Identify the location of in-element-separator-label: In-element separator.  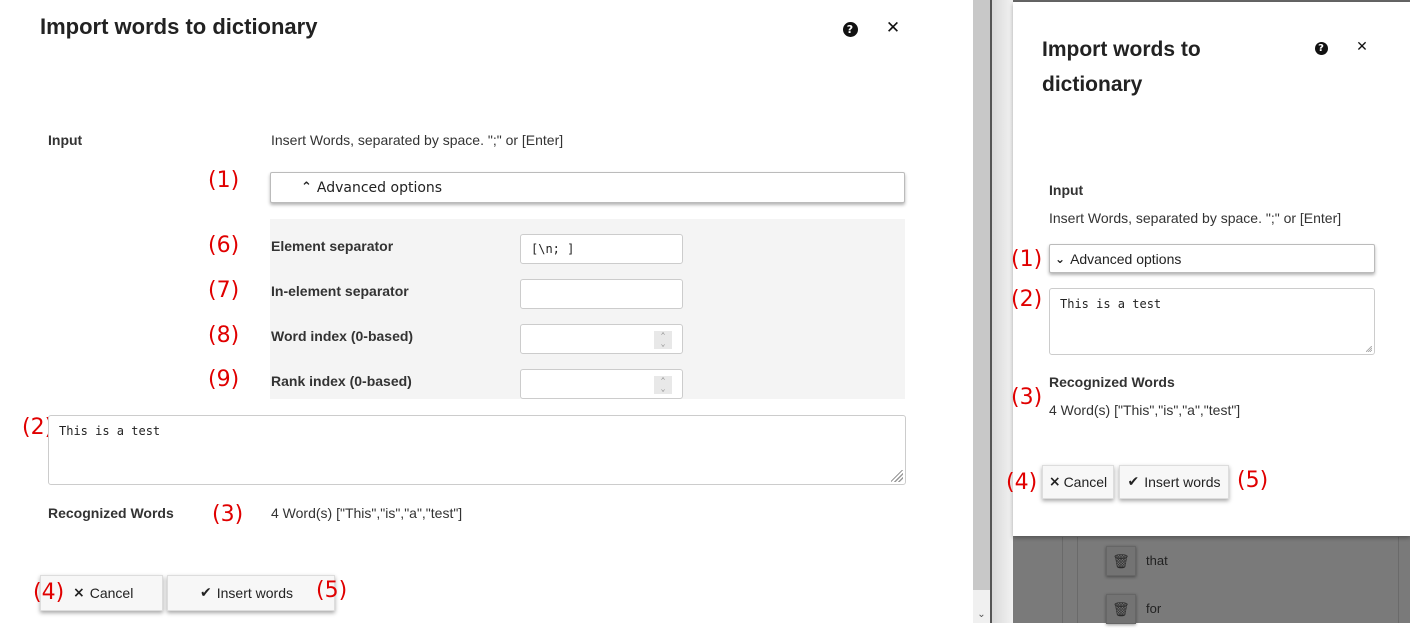
(340, 291).